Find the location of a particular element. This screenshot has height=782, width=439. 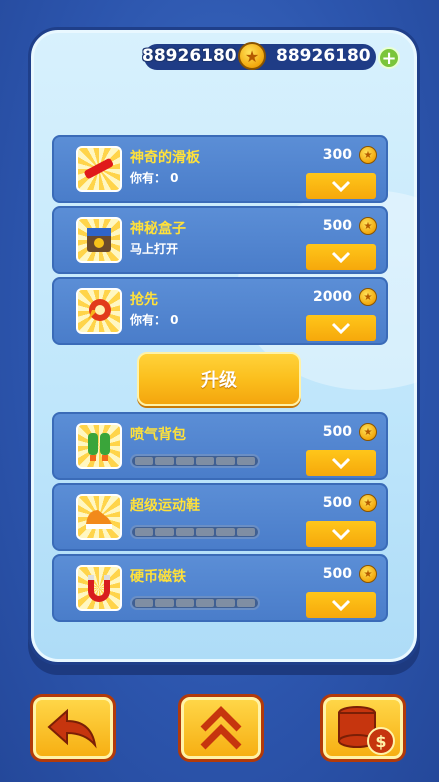

item-title: 超级运动鞋 is located at coordinates (165, 506).